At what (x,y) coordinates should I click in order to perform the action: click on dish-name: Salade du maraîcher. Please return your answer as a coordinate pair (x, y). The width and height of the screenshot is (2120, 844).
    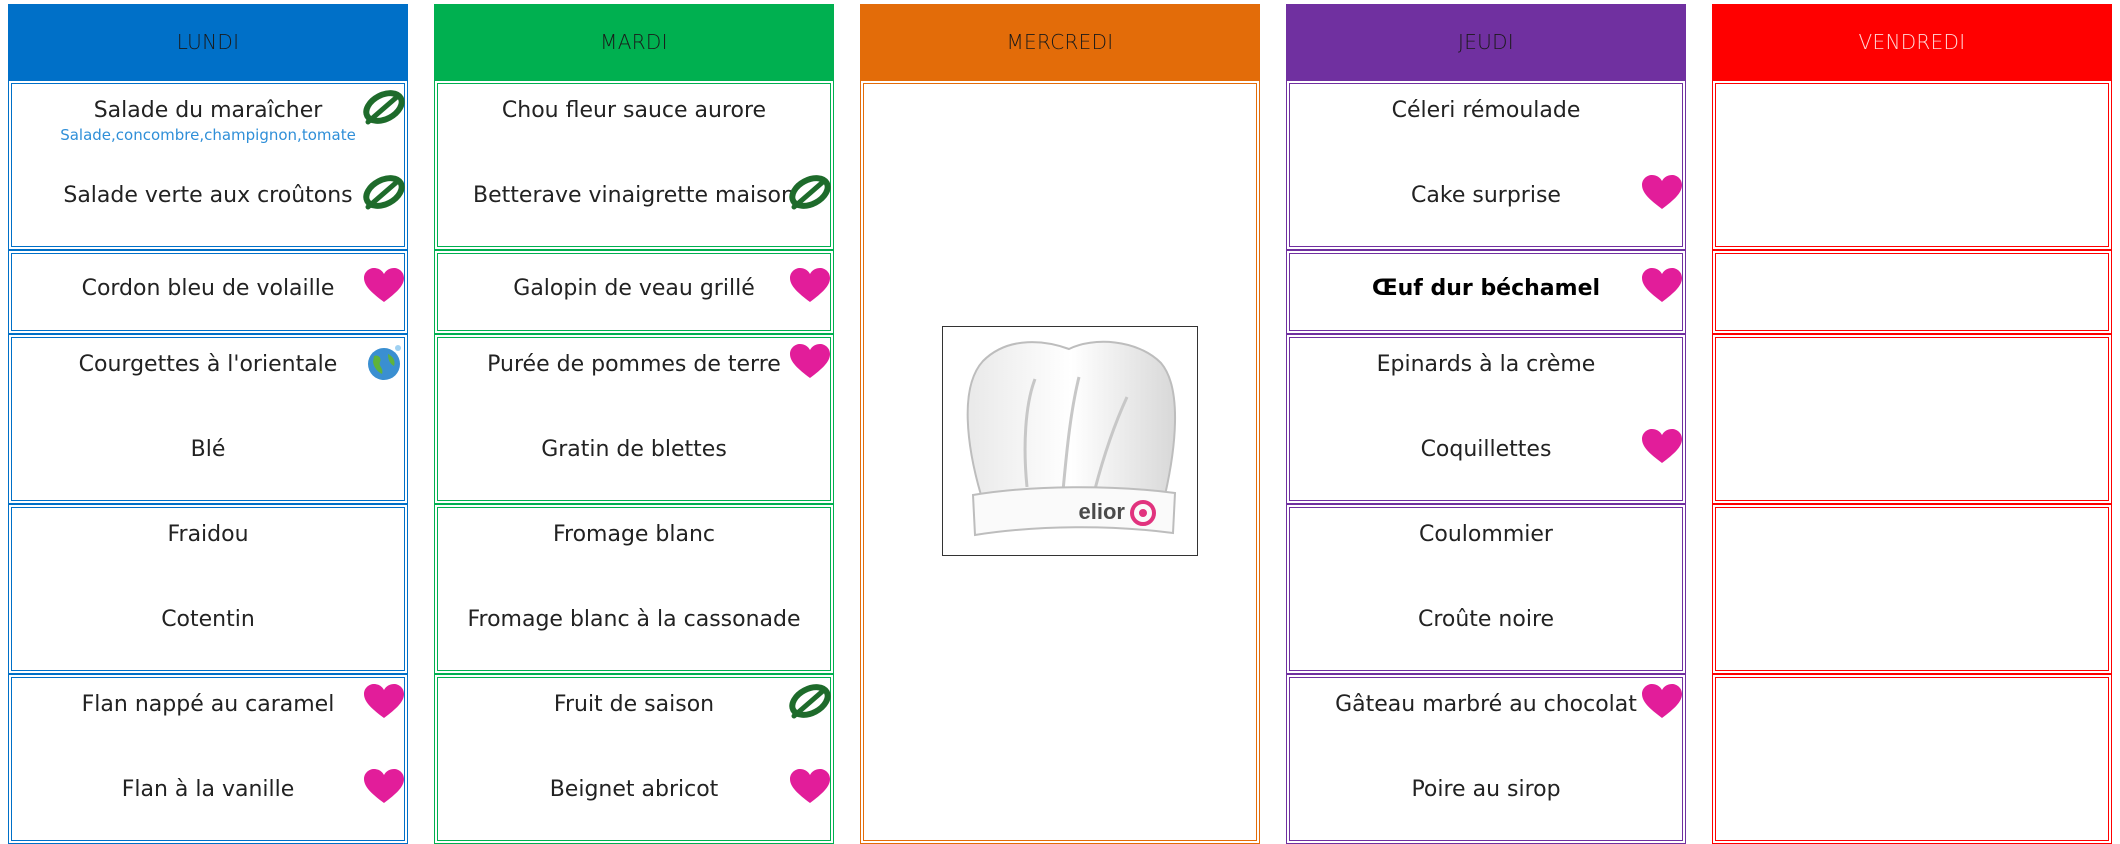
    Looking at the image, I should click on (208, 110).